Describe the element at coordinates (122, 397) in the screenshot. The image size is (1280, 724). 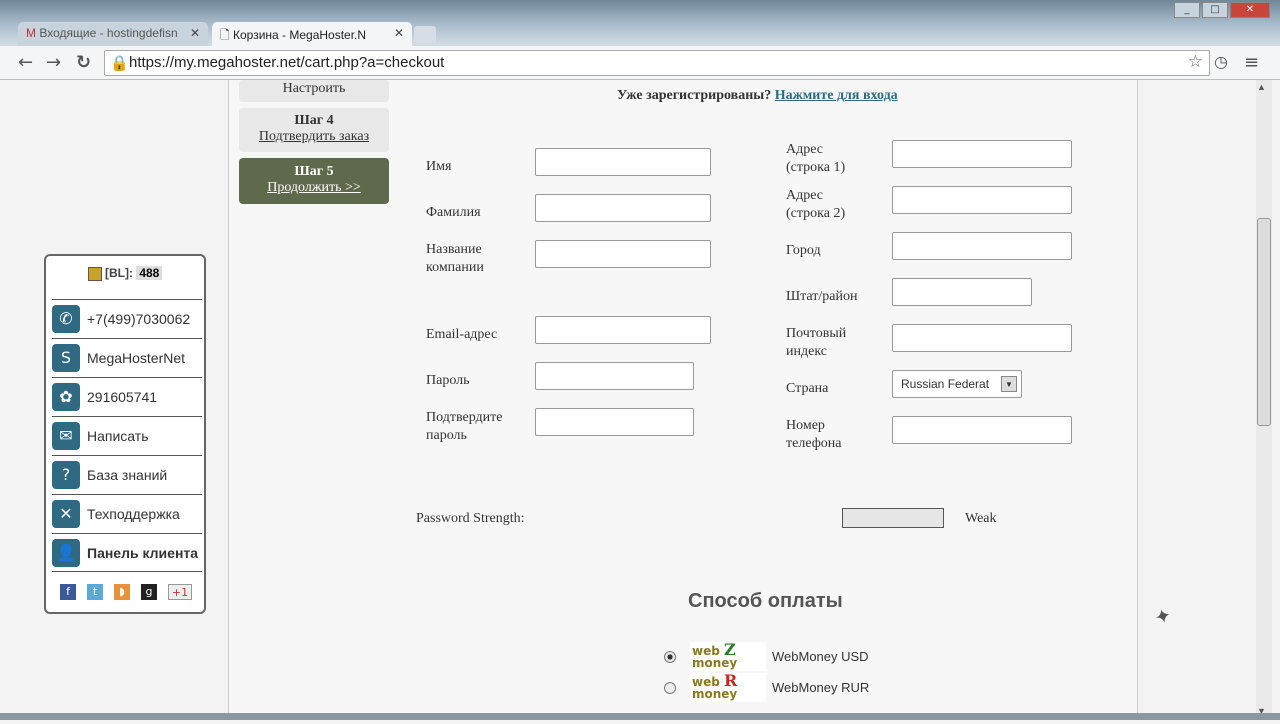
I see `sidebar-item-label: 291605741` at that location.